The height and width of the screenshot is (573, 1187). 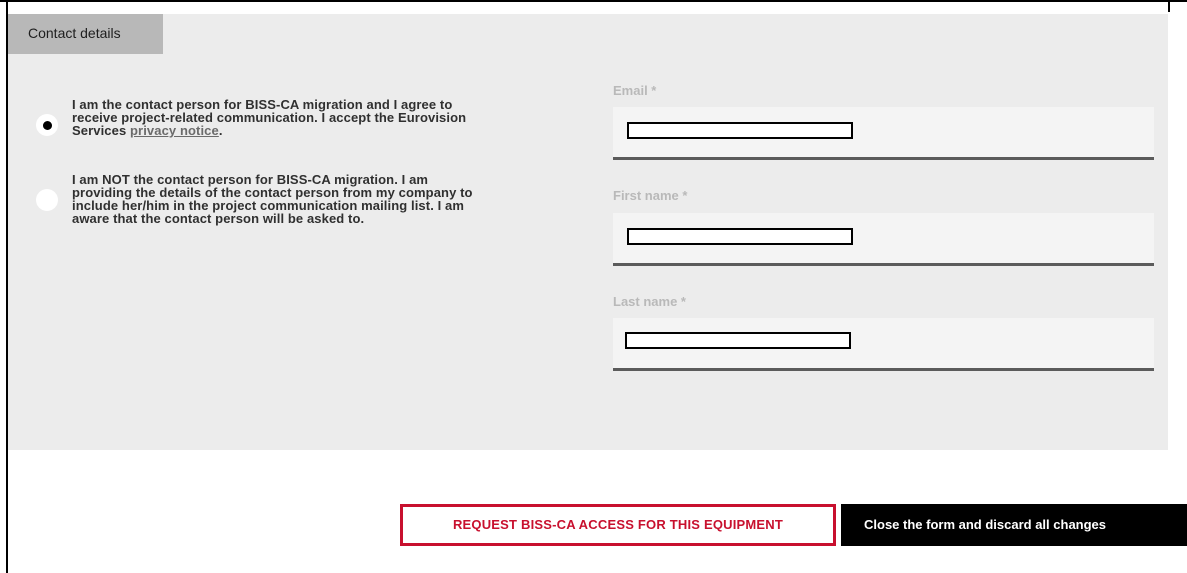 I want to click on last-name-value-redacted, so click(x=738, y=340).